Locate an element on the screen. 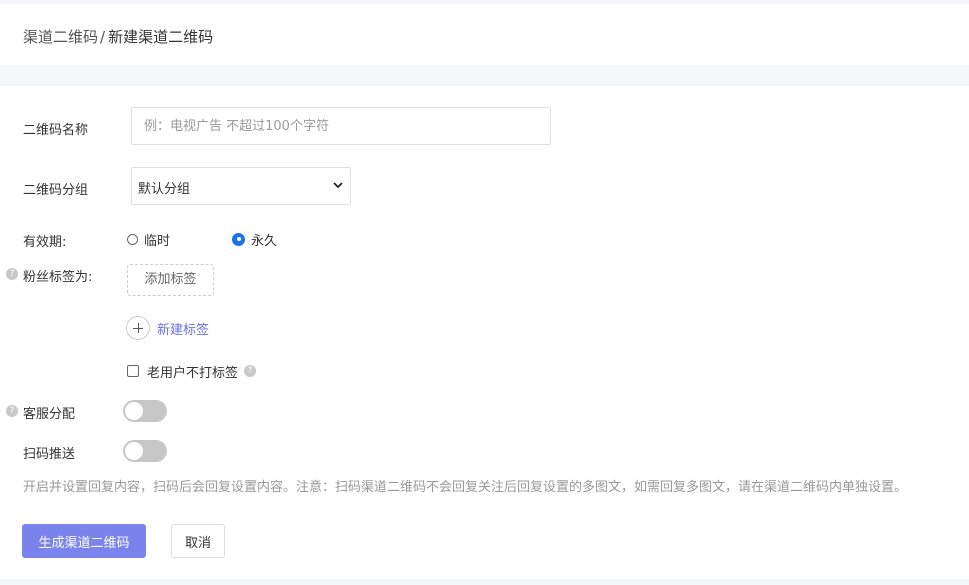  scan-push-label: 扫码推送 is located at coordinates (49, 454).